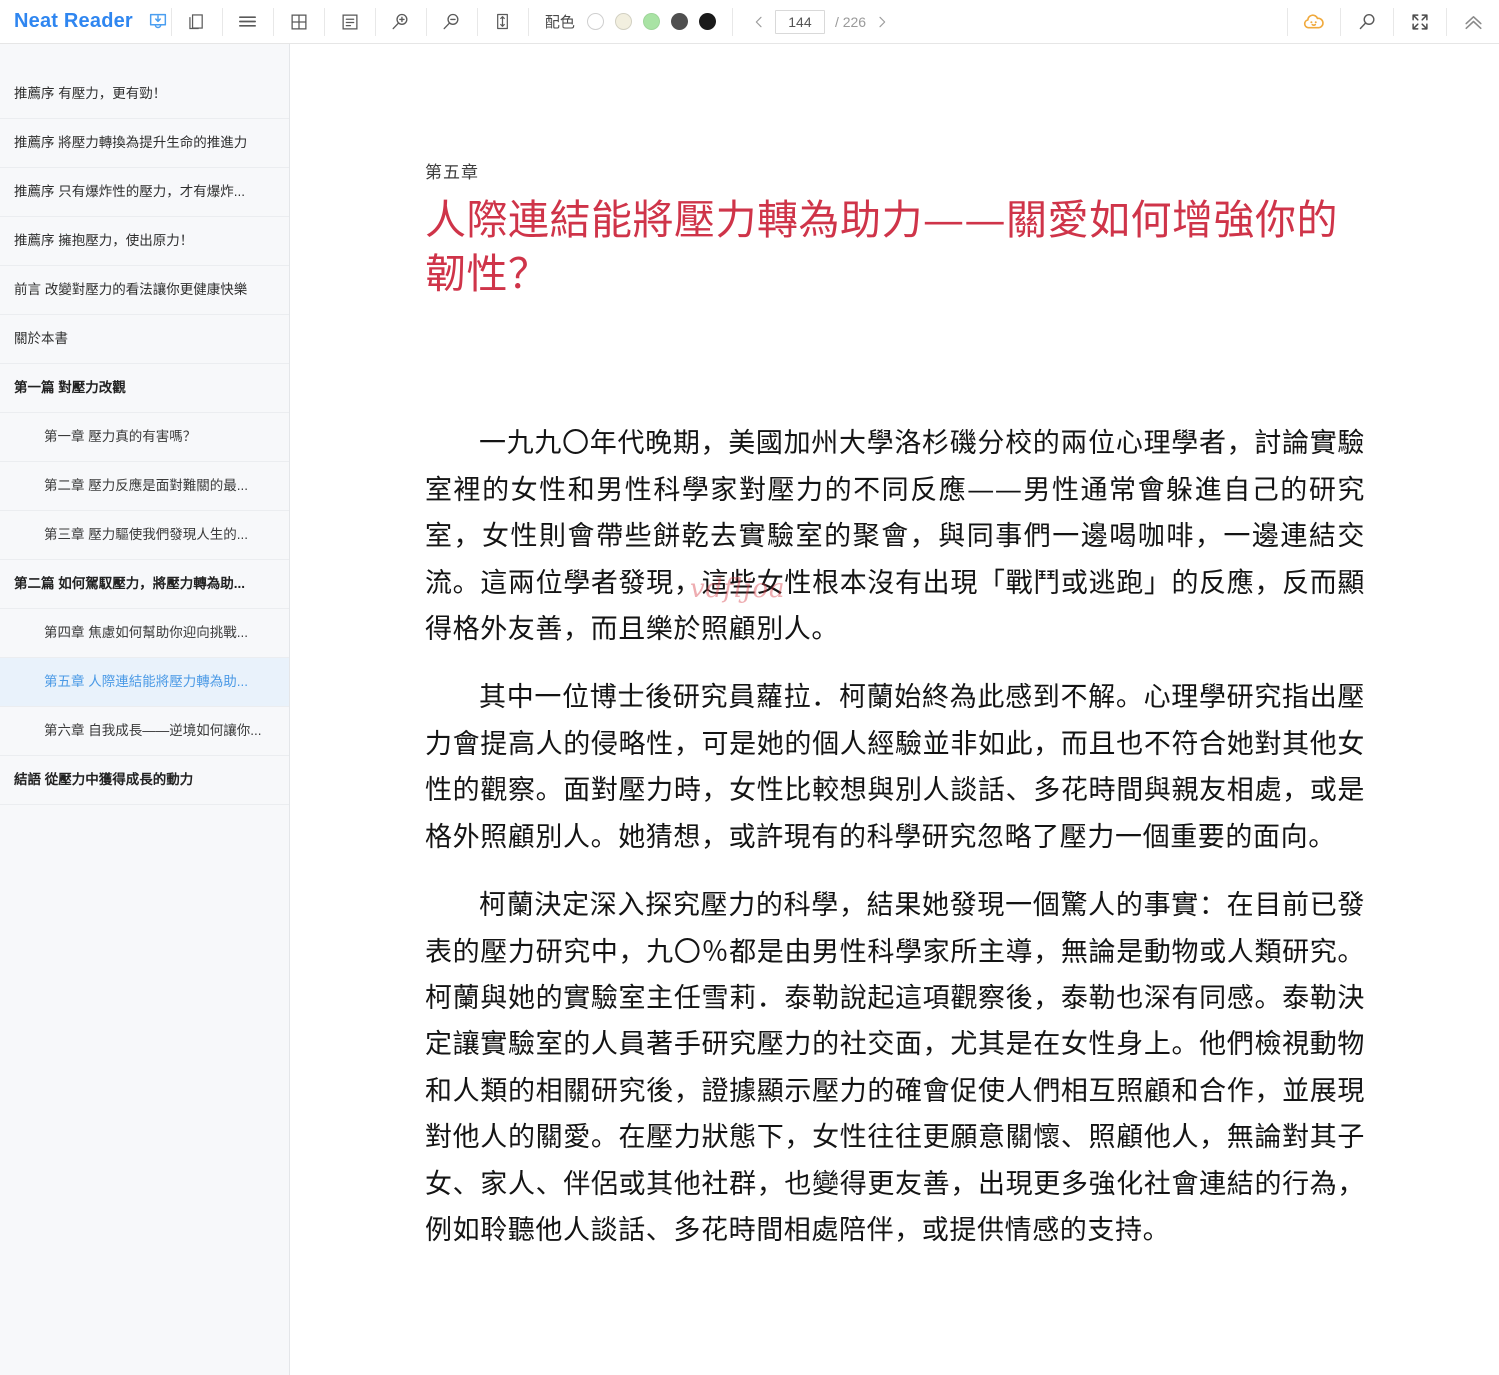  Describe the element at coordinates (1473, 22) in the screenshot. I see `collapse-up-icon` at that location.